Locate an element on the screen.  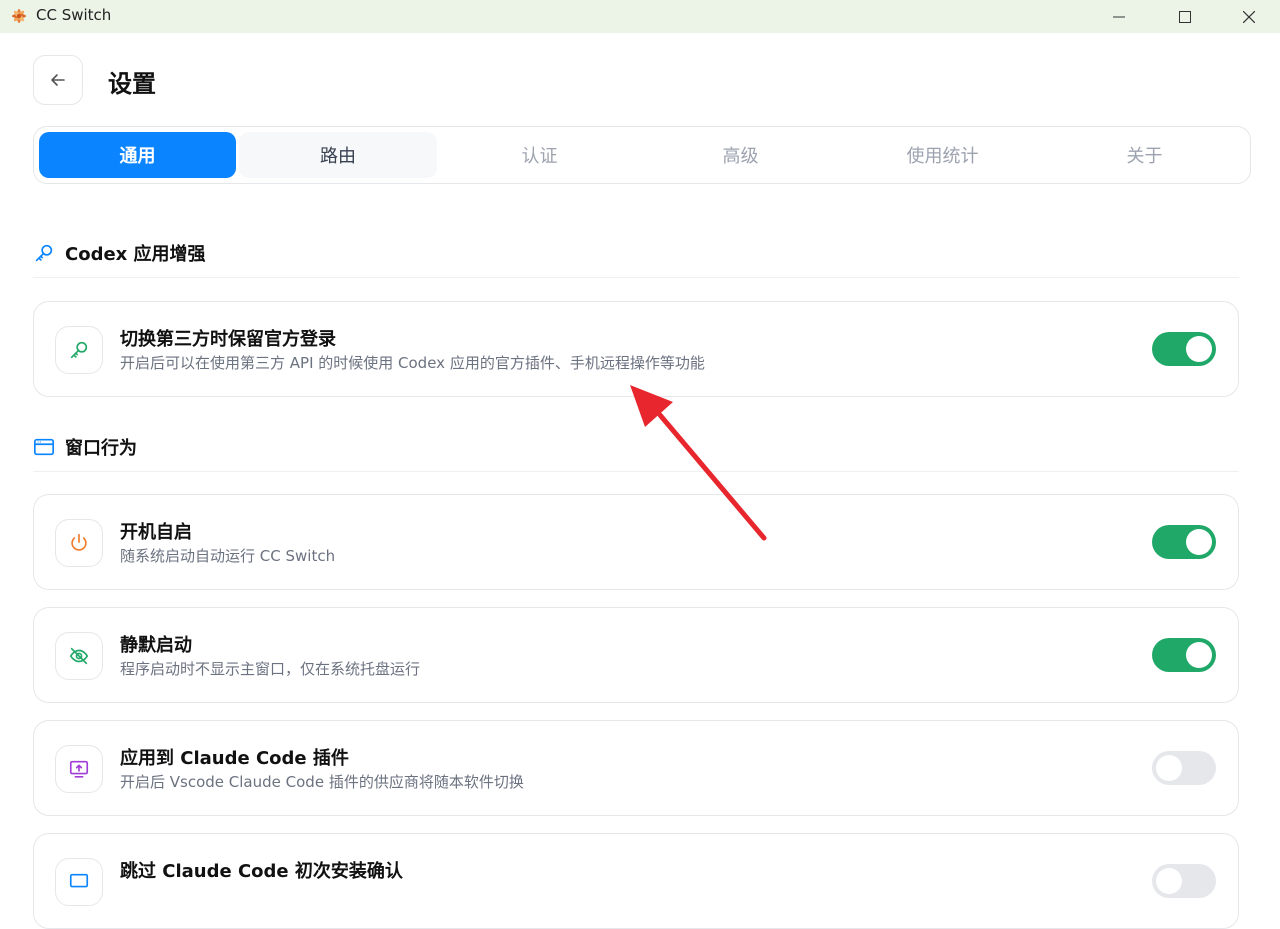
monitor-upload-icon is located at coordinates (79, 769).